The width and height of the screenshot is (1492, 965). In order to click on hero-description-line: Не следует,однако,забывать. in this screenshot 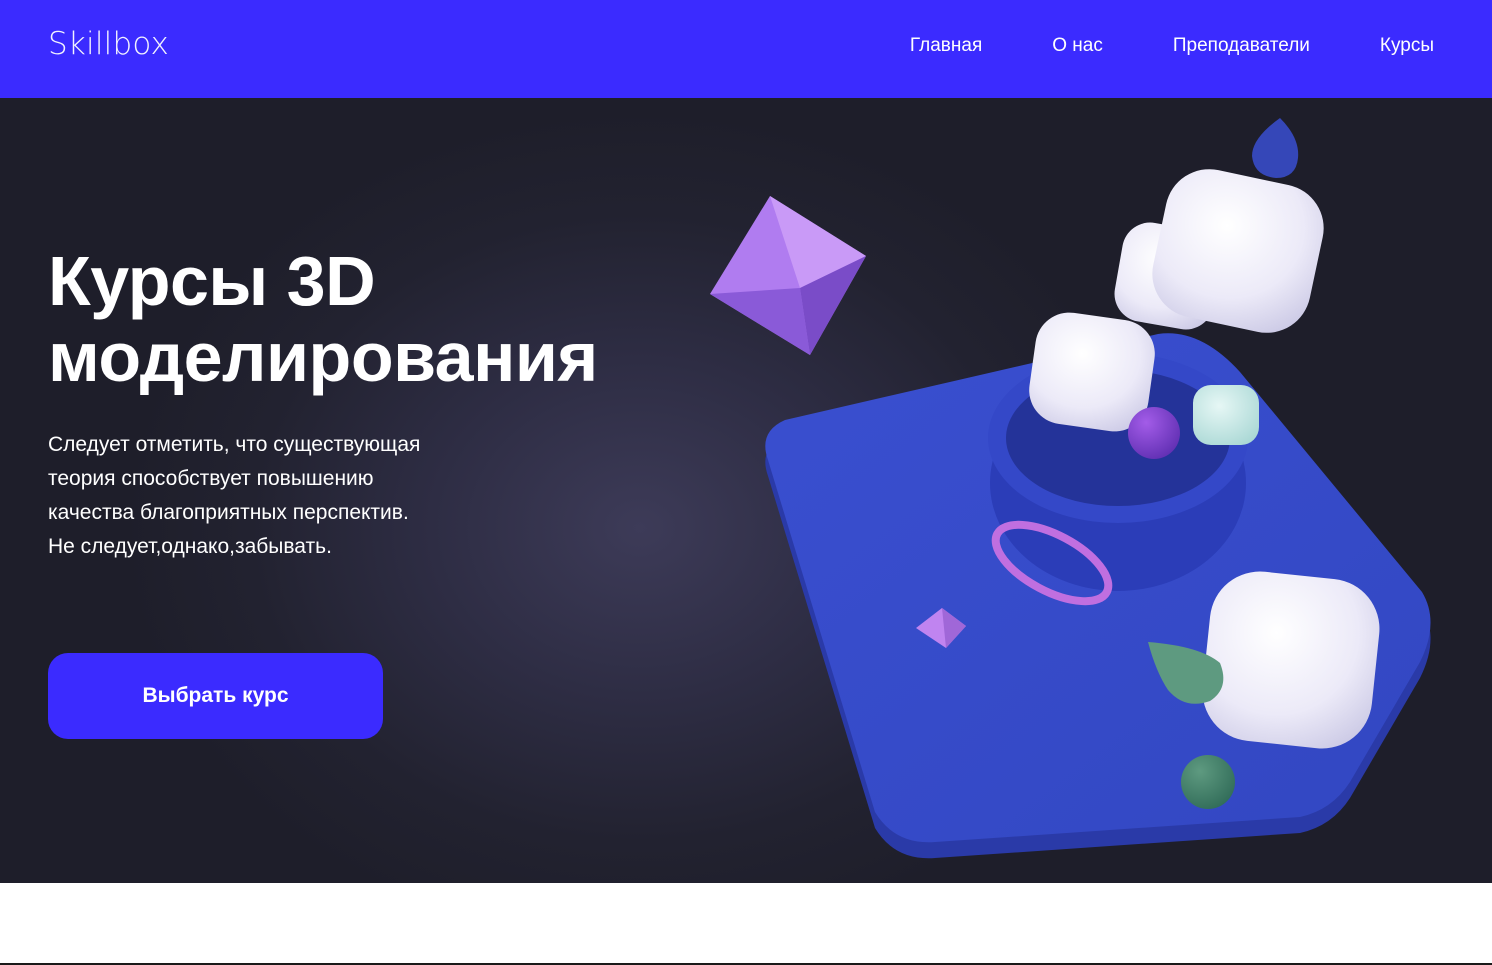, I will do `click(190, 546)`.